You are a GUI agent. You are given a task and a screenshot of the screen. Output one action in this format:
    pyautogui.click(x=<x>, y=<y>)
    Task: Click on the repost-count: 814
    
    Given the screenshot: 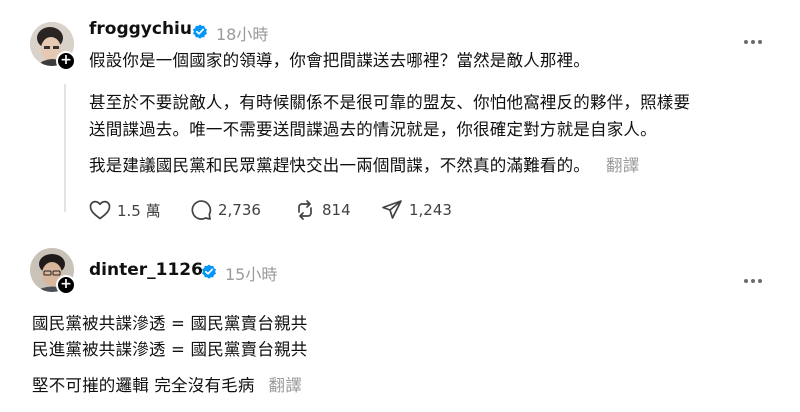 What is the action you would take?
    pyautogui.click(x=336, y=210)
    